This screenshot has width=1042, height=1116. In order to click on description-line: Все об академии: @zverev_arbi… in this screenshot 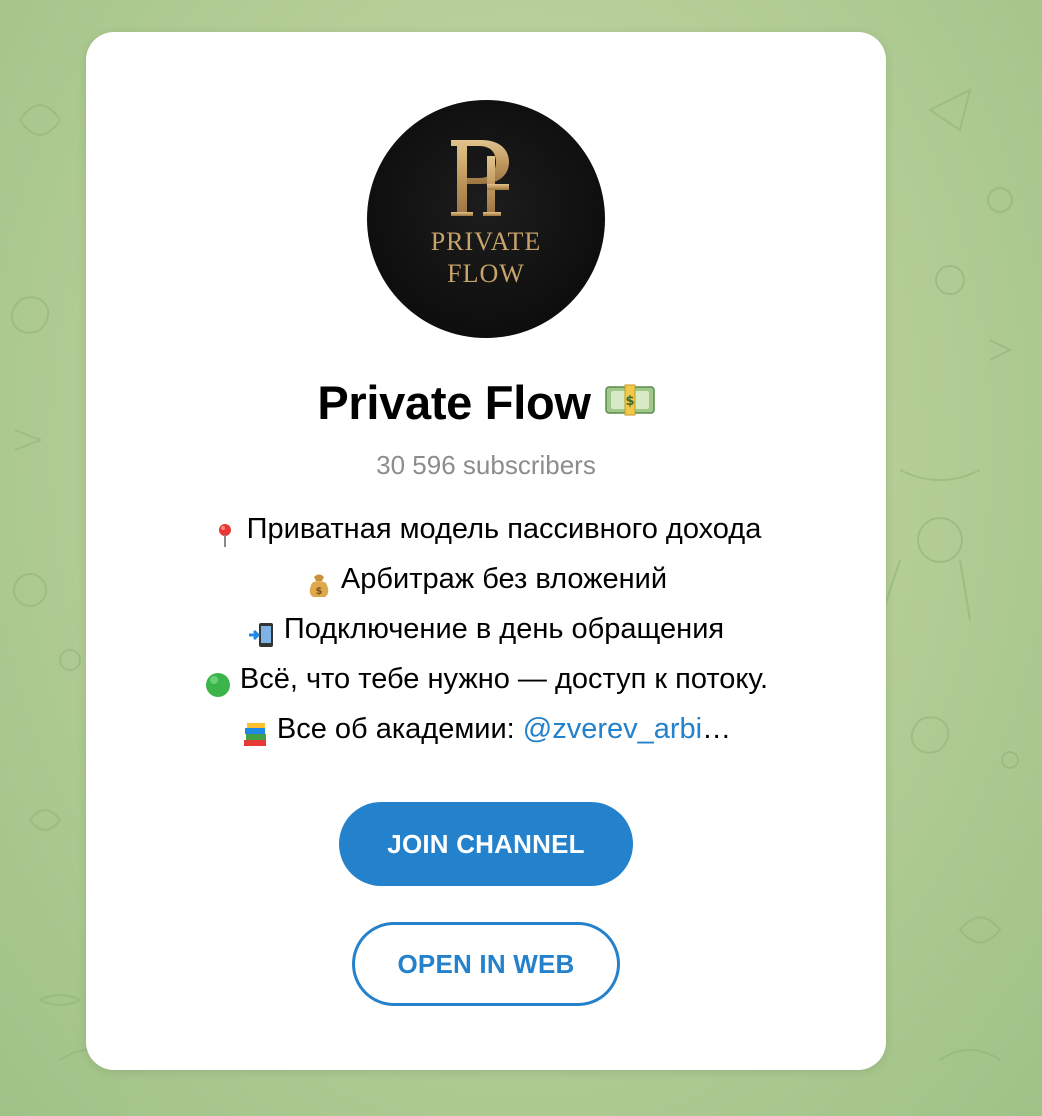, I will do `click(486, 729)`.